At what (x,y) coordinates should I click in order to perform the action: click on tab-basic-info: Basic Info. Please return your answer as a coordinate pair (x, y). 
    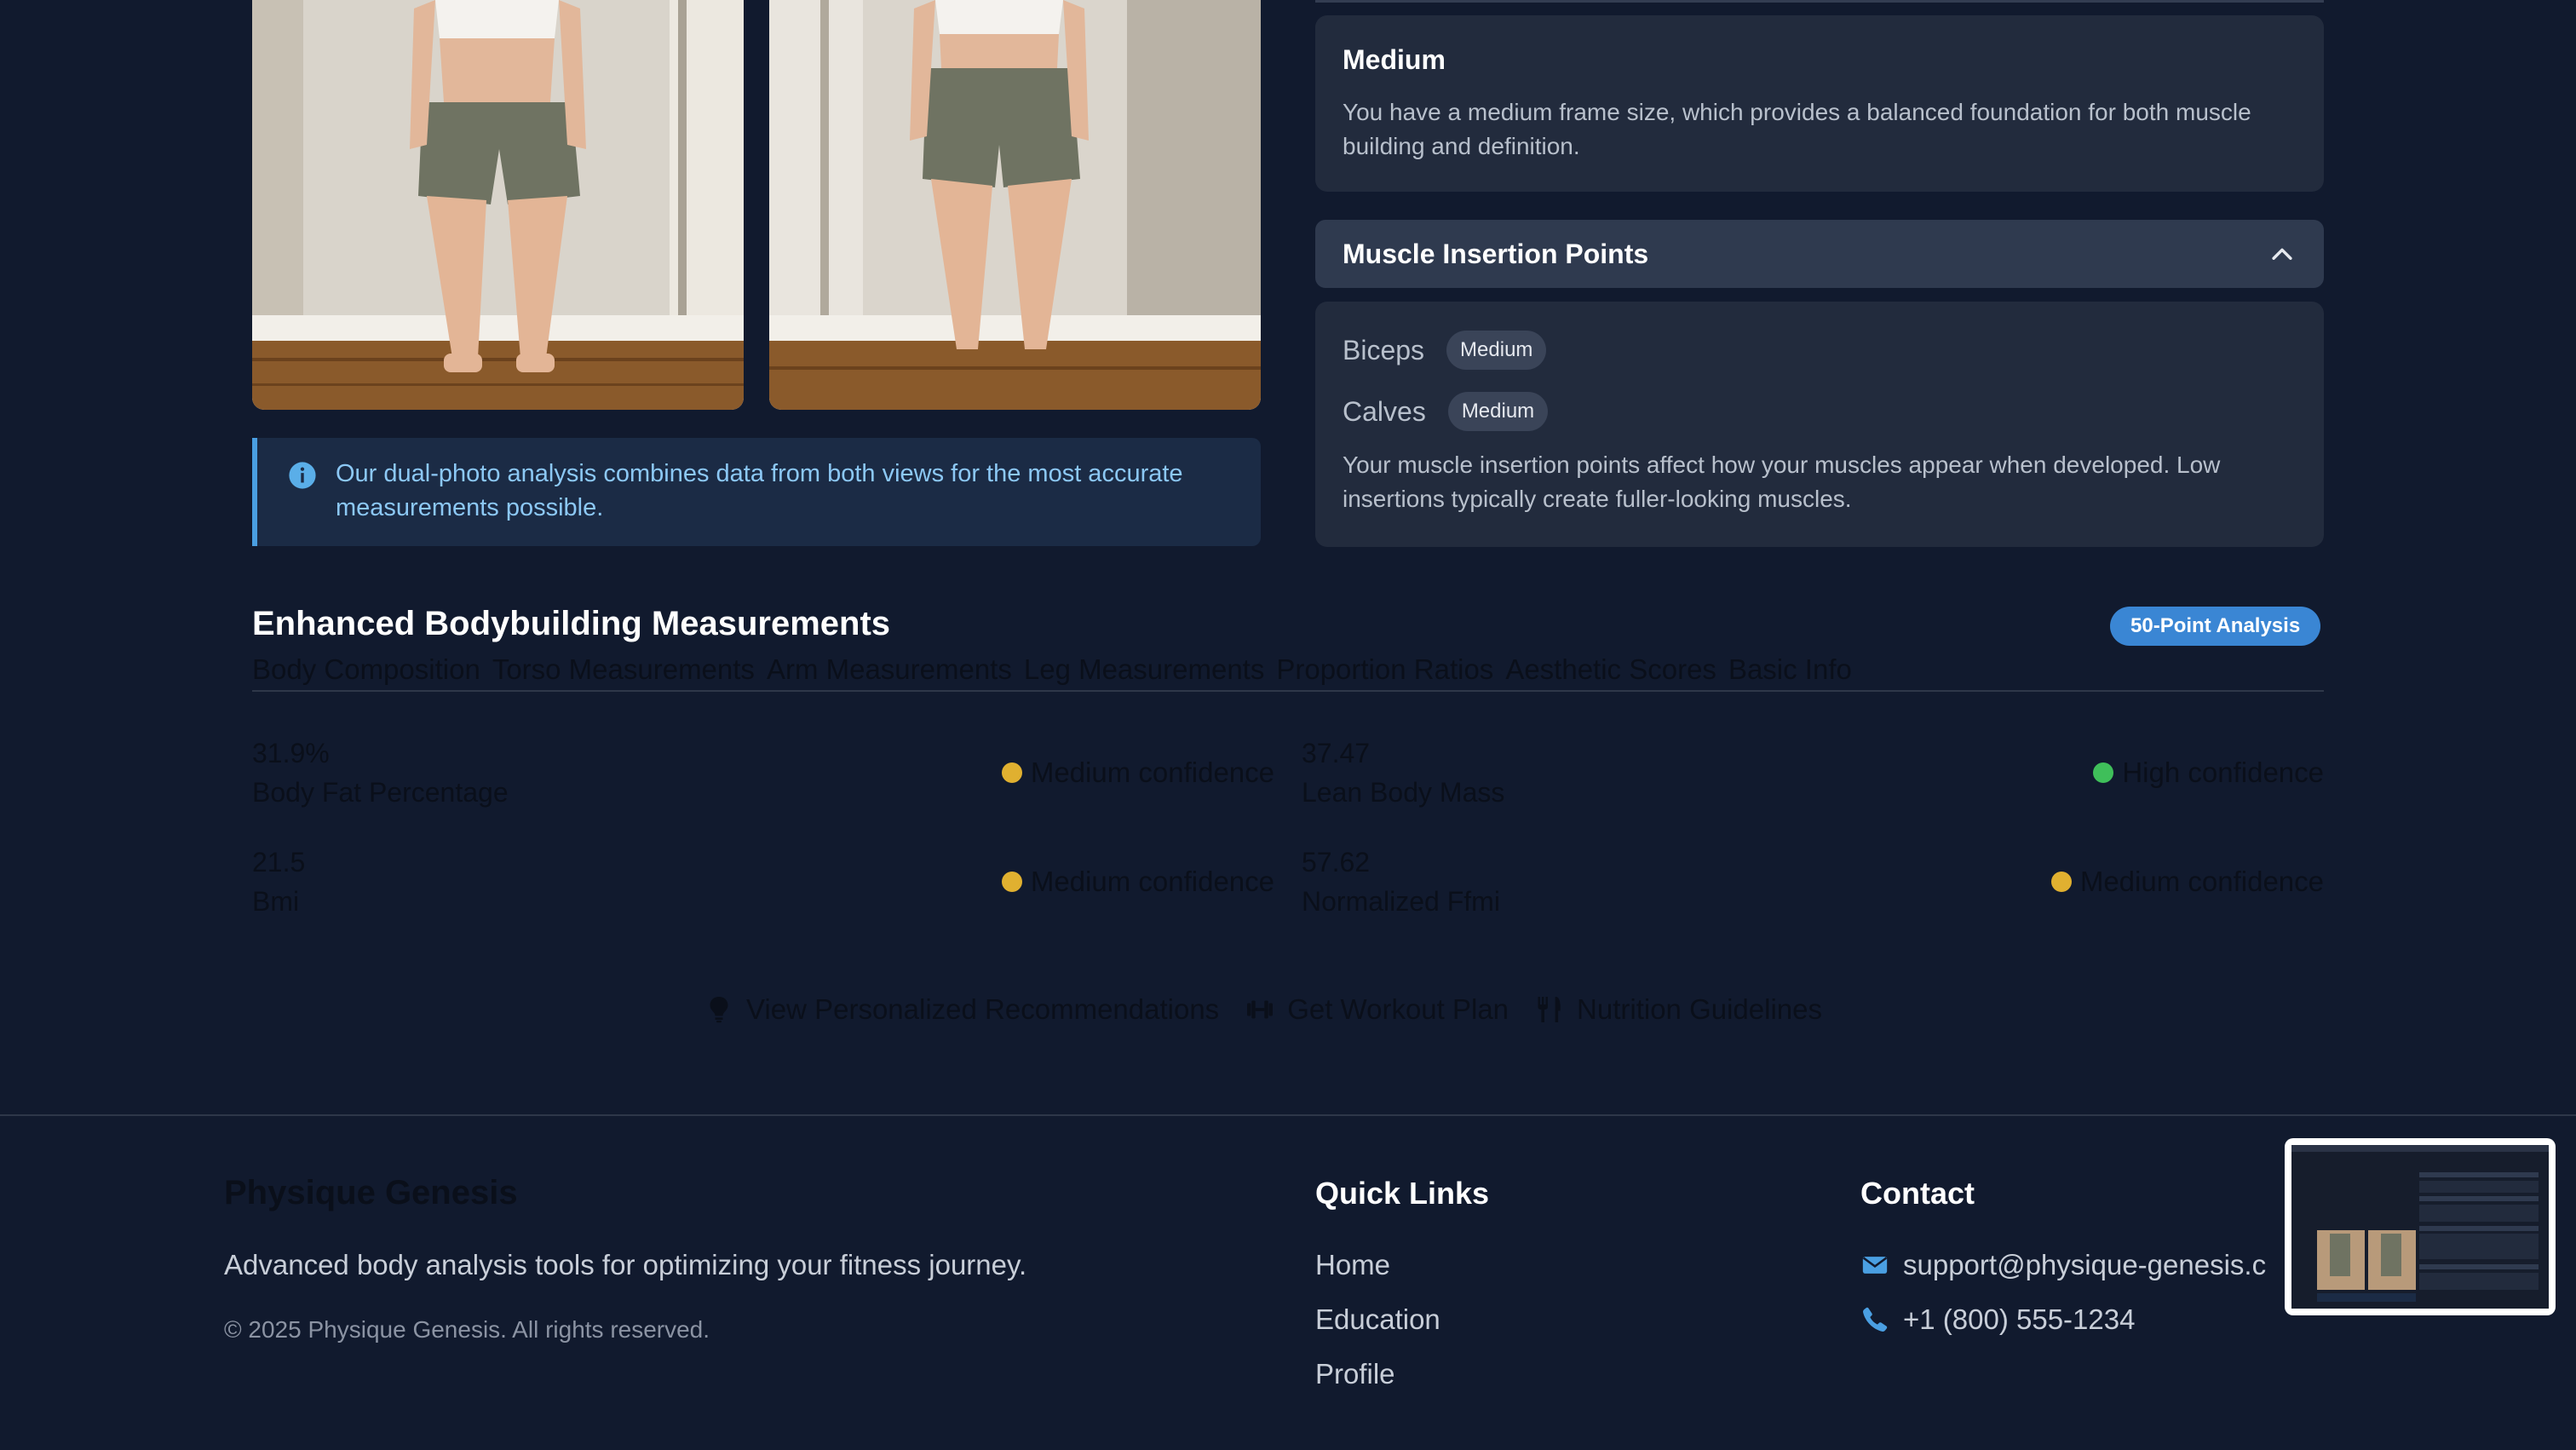
    Looking at the image, I should click on (1790, 669).